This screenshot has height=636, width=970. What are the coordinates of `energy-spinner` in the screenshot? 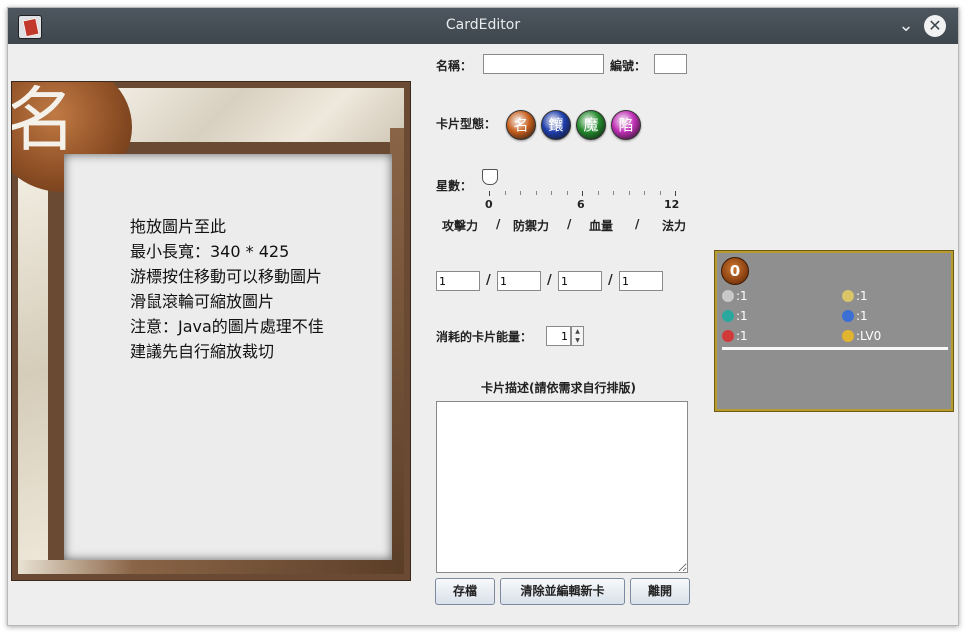 It's located at (558, 336).